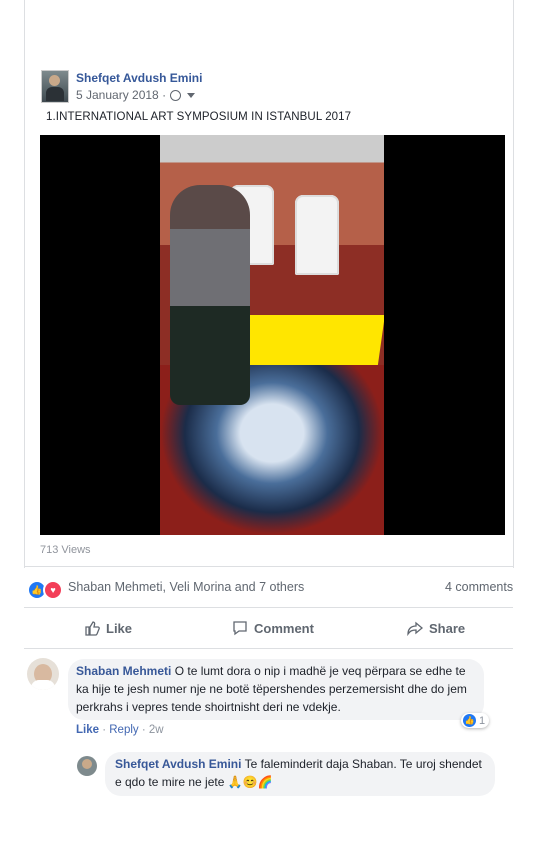  I want to click on reply-avatar, so click(87, 766).